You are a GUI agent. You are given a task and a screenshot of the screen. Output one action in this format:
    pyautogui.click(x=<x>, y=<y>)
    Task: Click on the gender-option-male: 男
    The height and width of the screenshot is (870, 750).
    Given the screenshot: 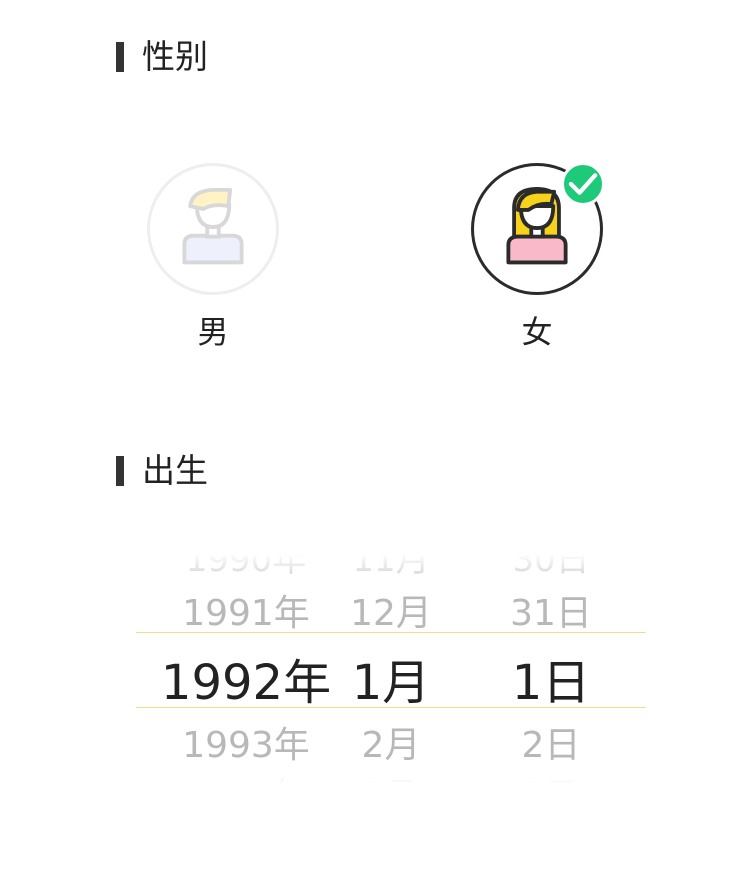 What is the action you would take?
    pyautogui.click(x=213, y=258)
    